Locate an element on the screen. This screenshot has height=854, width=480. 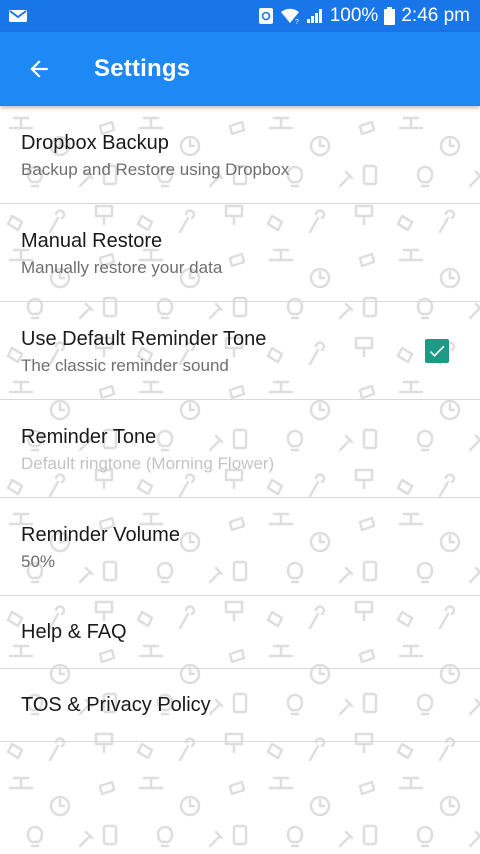
signal-icon is located at coordinates (315, 16).